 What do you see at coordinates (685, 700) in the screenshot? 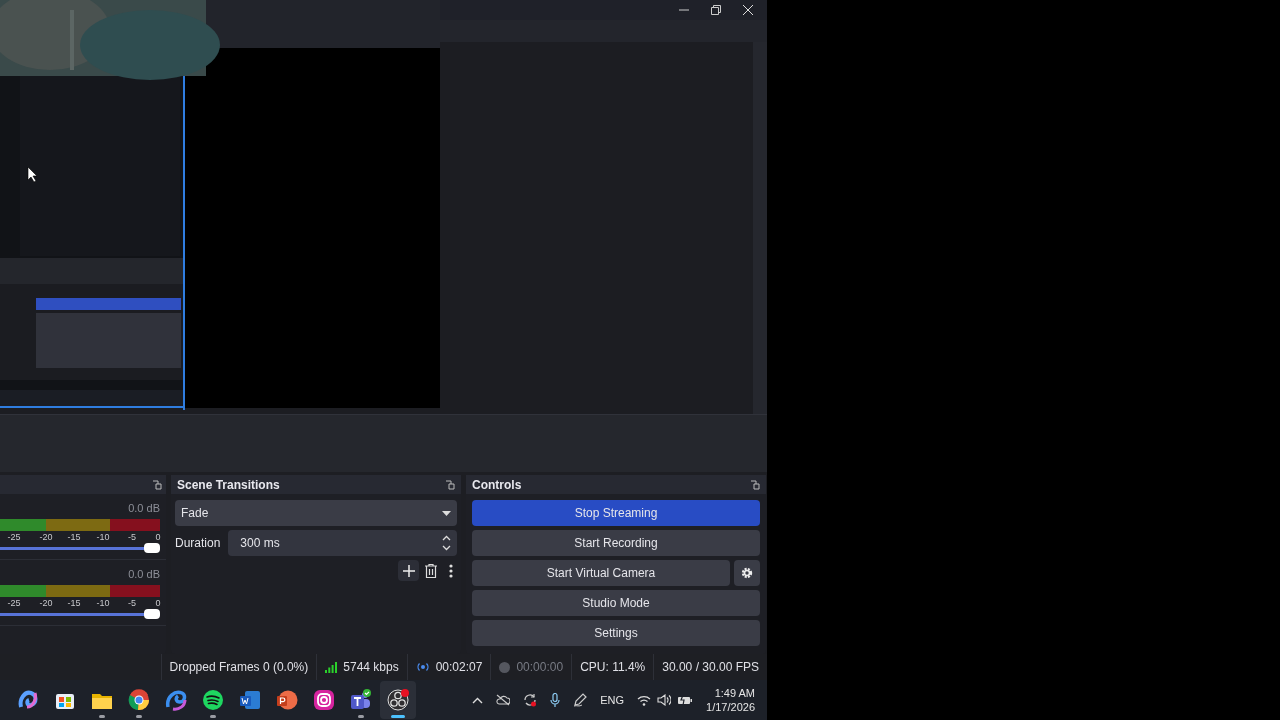
I see `battery-icon` at bounding box center [685, 700].